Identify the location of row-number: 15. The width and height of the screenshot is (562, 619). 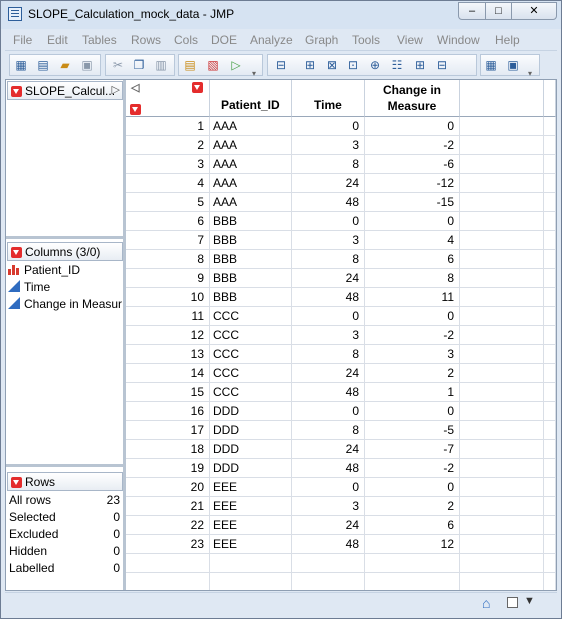
(168, 392).